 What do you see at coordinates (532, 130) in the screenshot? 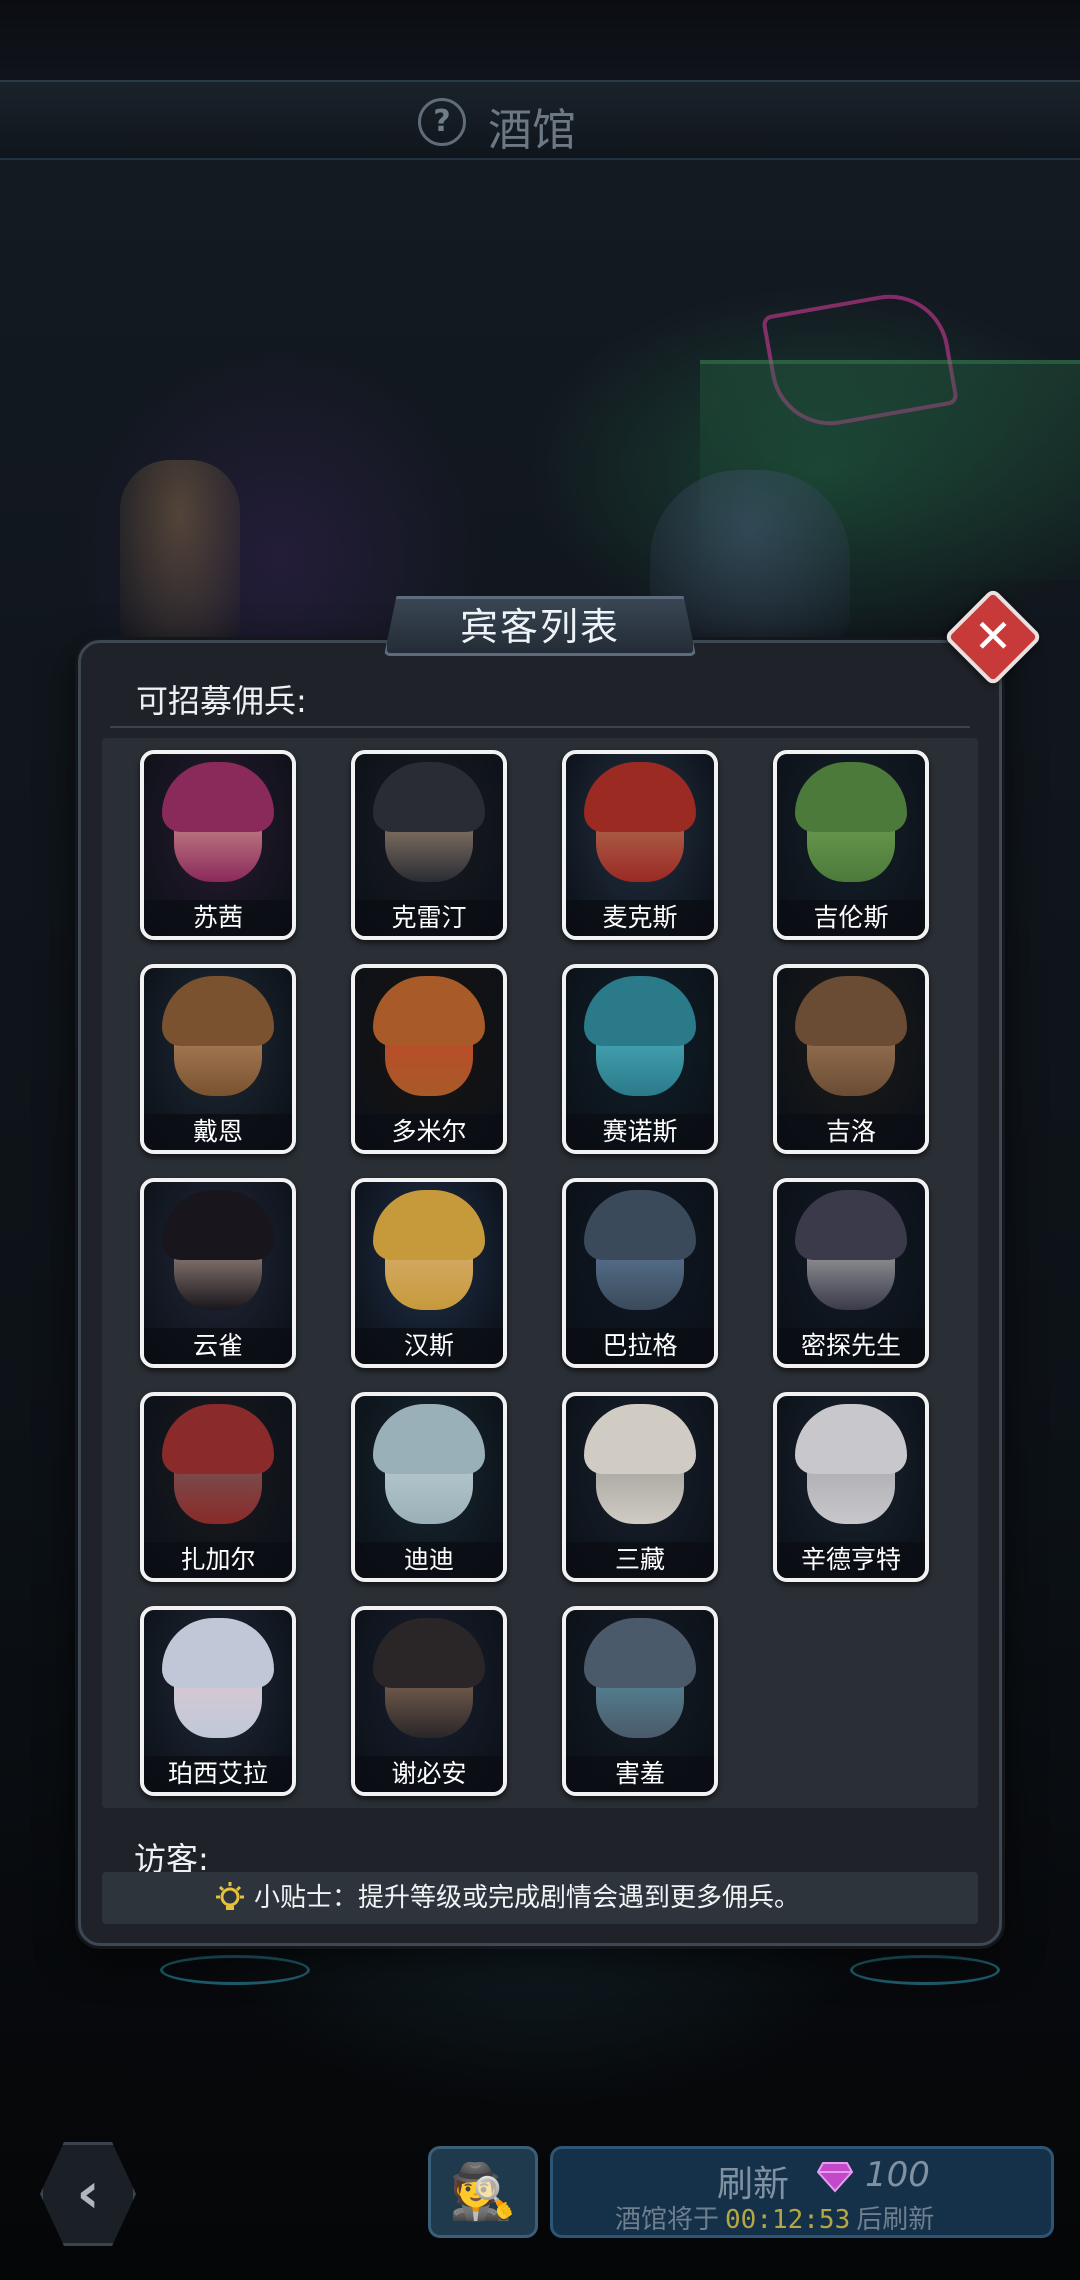
I see `page-title: 酒馆` at bounding box center [532, 130].